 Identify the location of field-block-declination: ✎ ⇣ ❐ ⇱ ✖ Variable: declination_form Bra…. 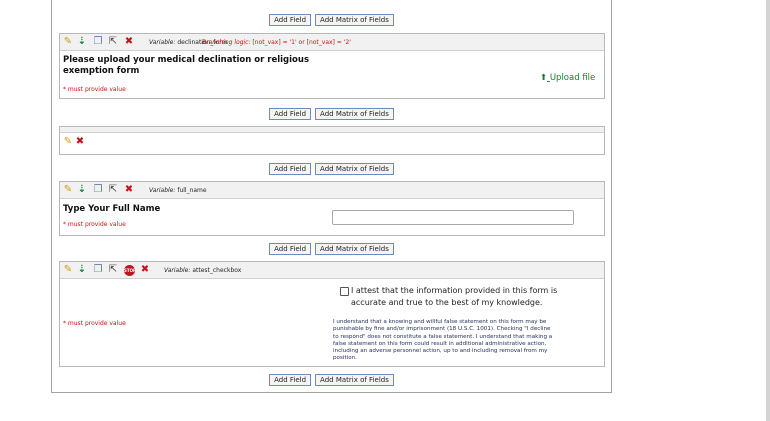
(332, 66).